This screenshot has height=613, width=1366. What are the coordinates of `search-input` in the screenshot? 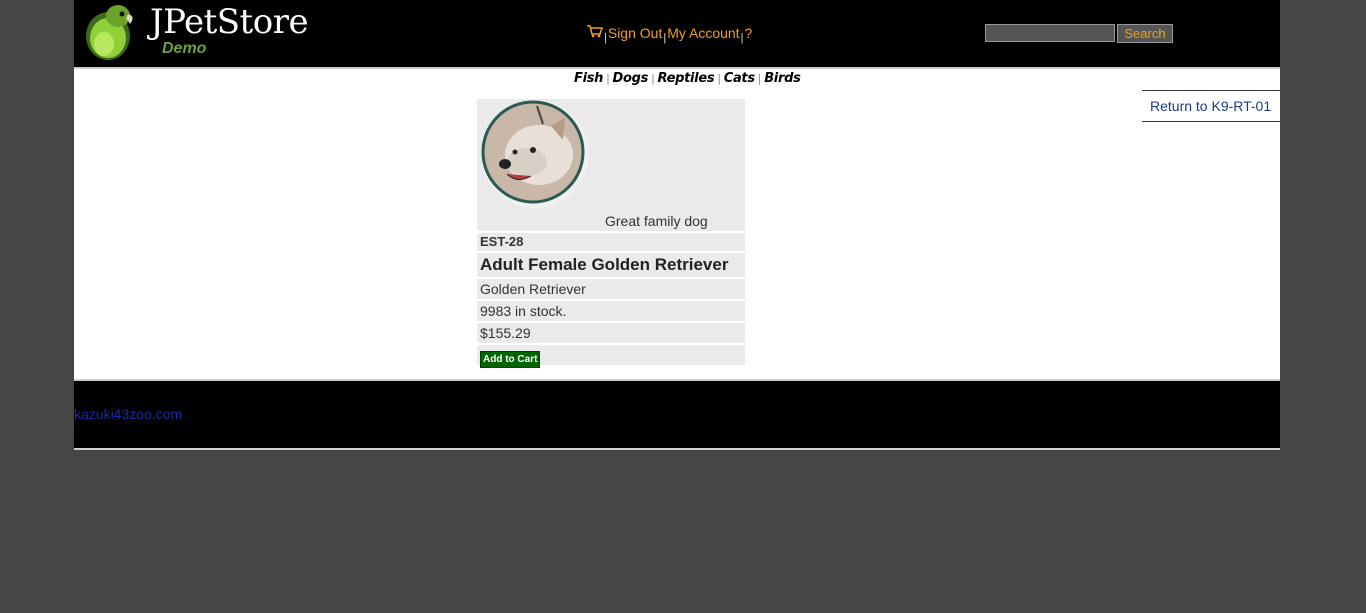 It's located at (1050, 33).